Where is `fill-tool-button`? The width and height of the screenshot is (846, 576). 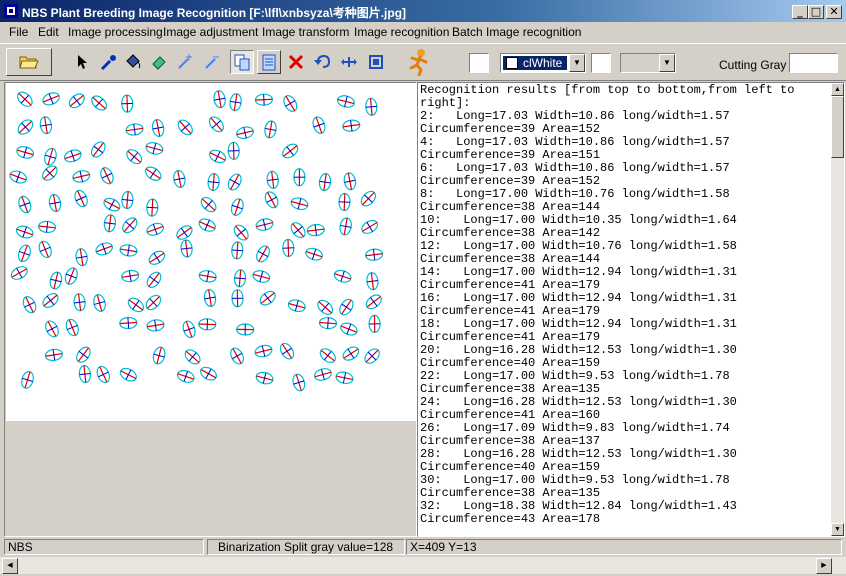
fill-tool-button is located at coordinates (133, 62).